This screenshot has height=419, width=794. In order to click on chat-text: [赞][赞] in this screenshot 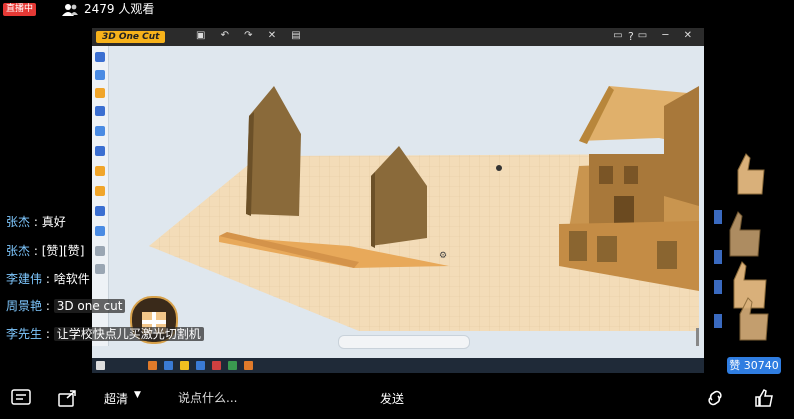, I will do `click(63, 251)`.